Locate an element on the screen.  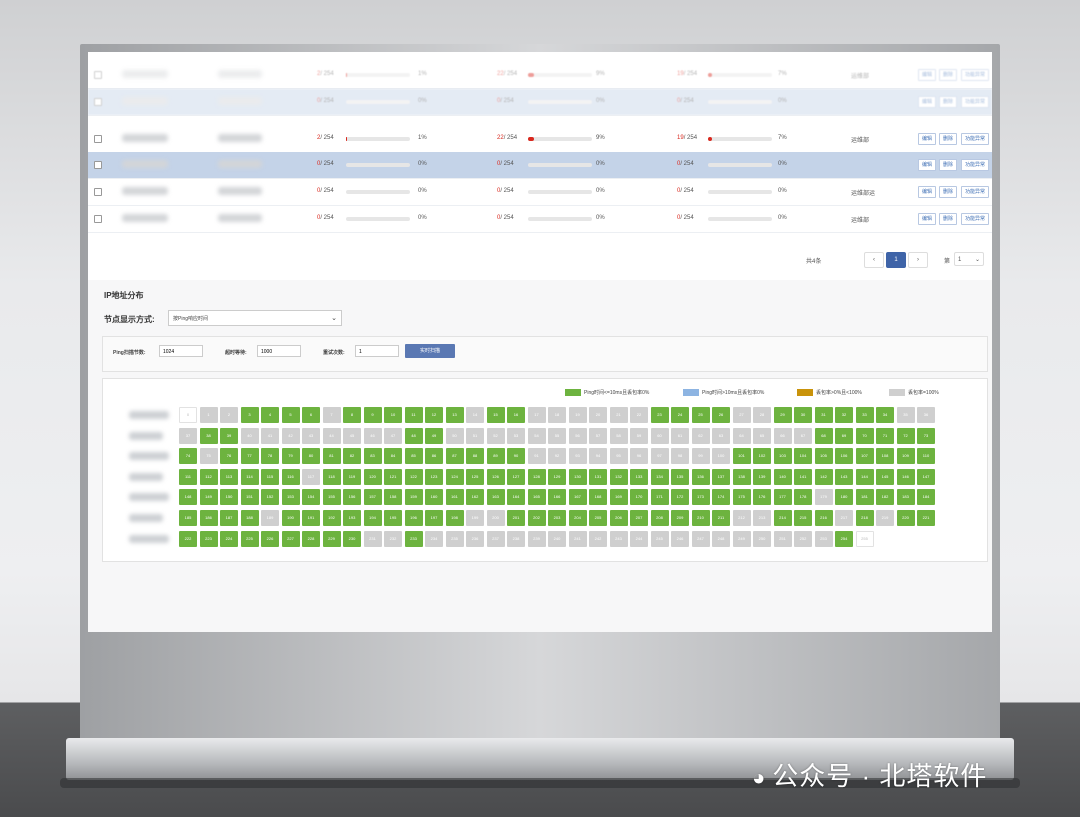
ip-cell: 134 is located at coordinates (659, 476).